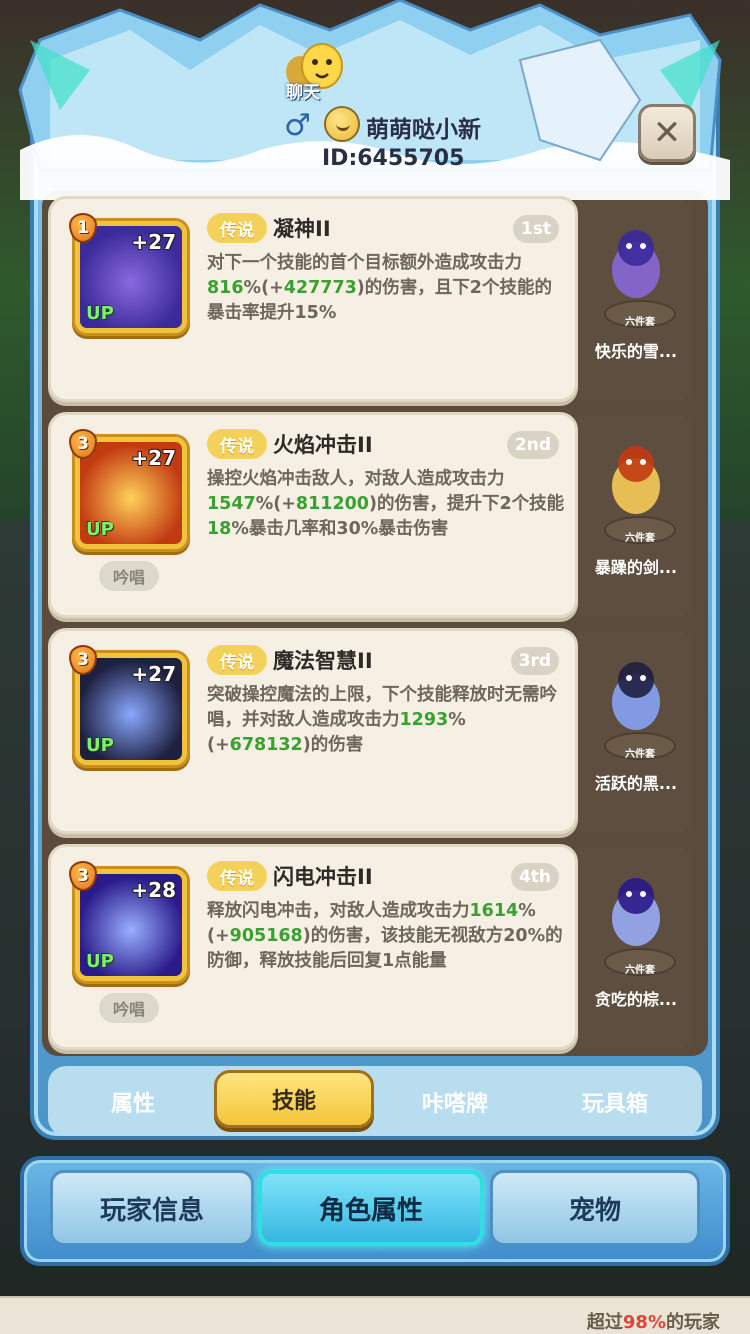  What do you see at coordinates (342, 124) in the screenshot?
I see `player-avatar` at bounding box center [342, 124].